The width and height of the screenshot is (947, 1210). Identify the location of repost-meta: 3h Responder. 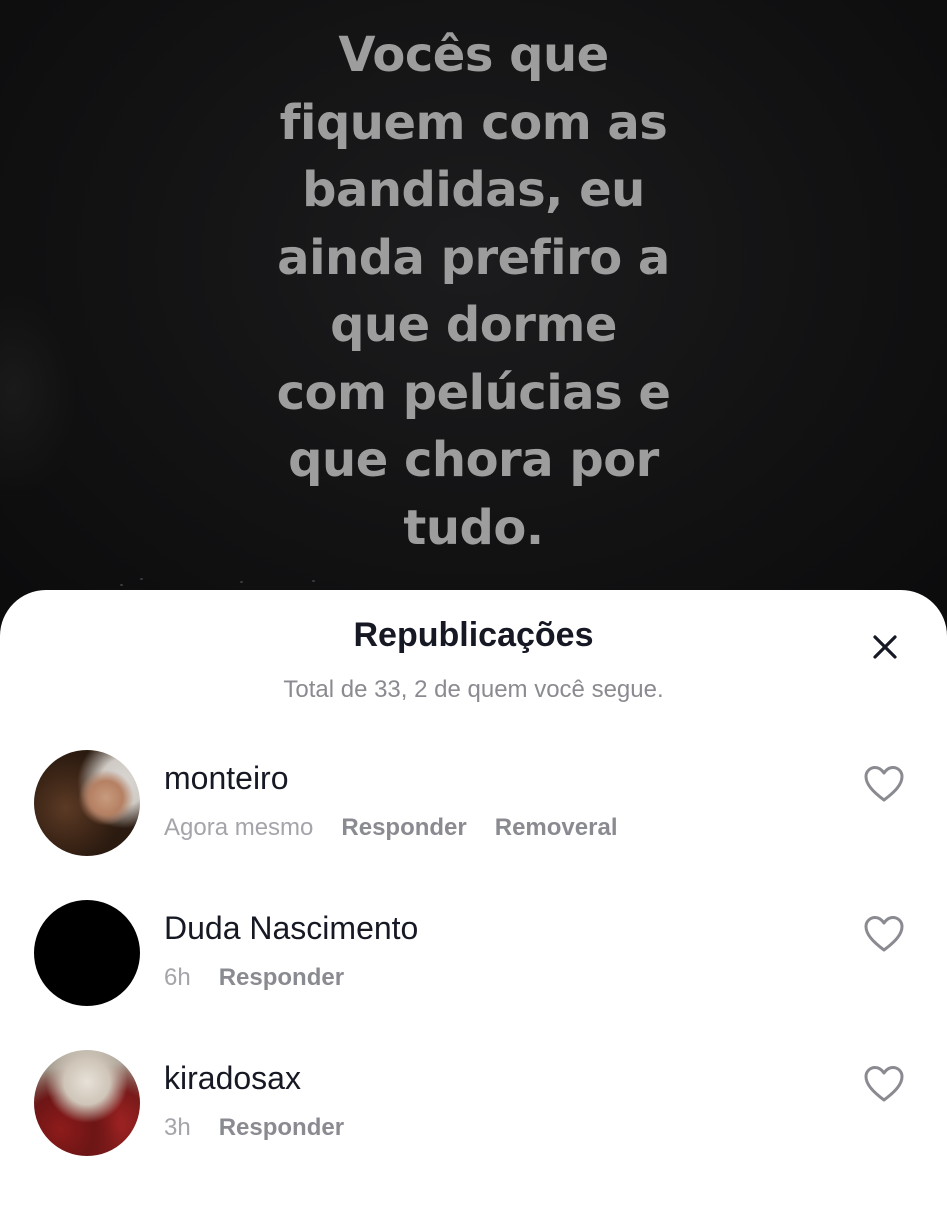
(268, 1128).